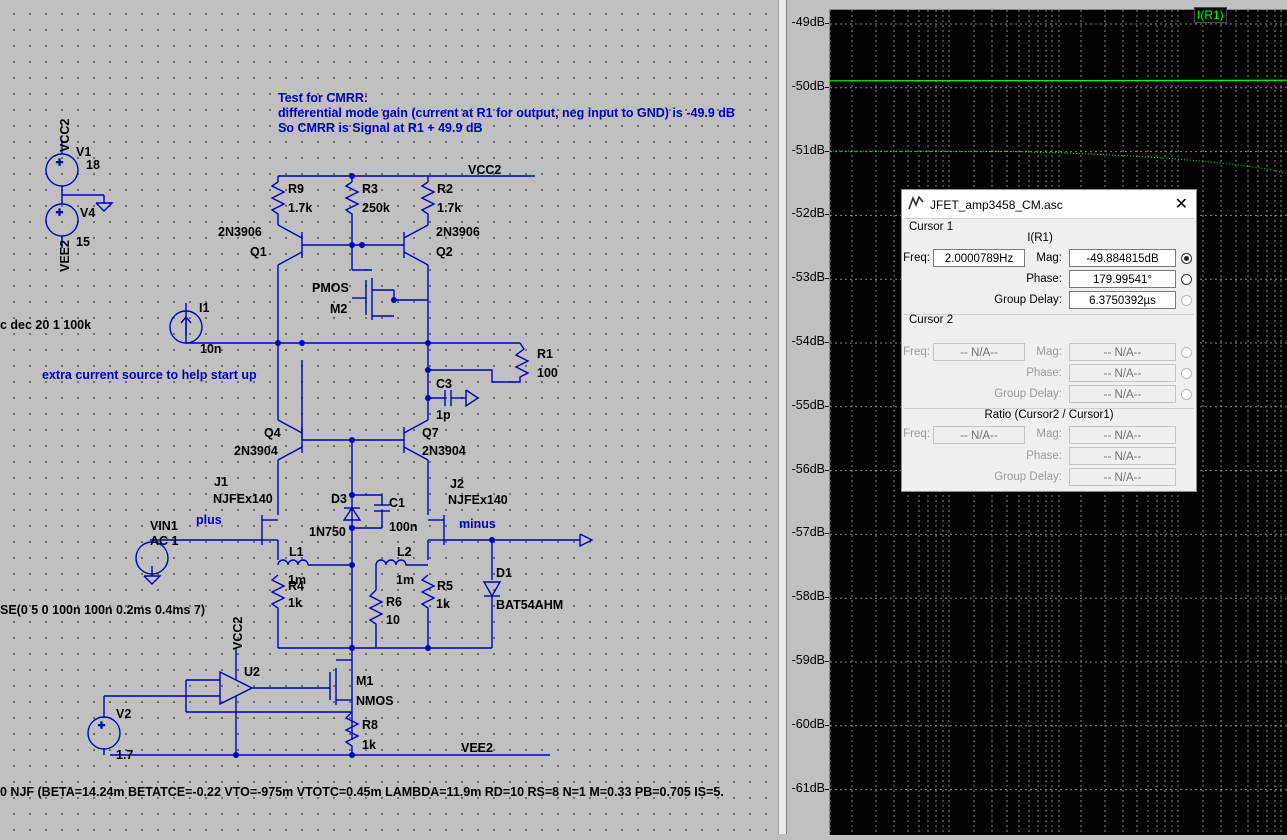  Describe the element at coordinates (83, 152) in the screenshot. I see `part-V1: V1` at that location.